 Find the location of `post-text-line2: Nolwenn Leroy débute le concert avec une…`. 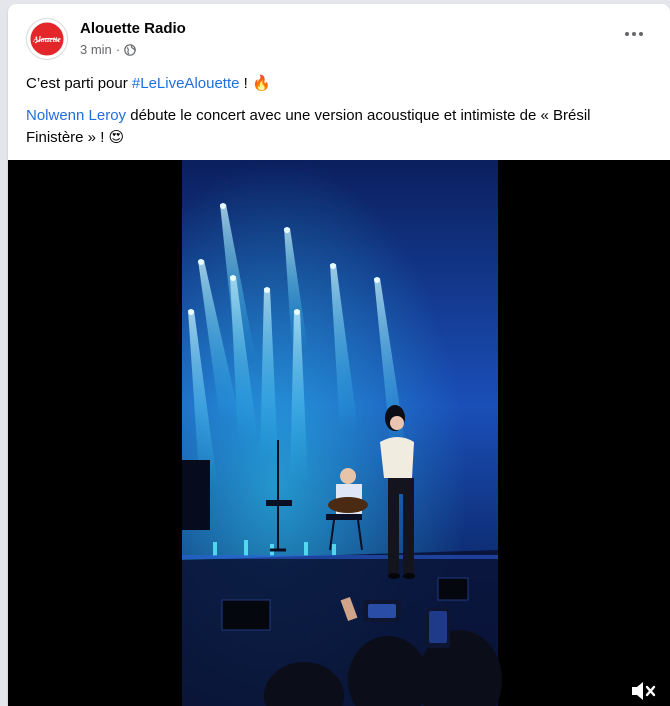

post-text-line2: Nolwenn Leroy débute le concert avec une… is located at coordinates (336, 127).